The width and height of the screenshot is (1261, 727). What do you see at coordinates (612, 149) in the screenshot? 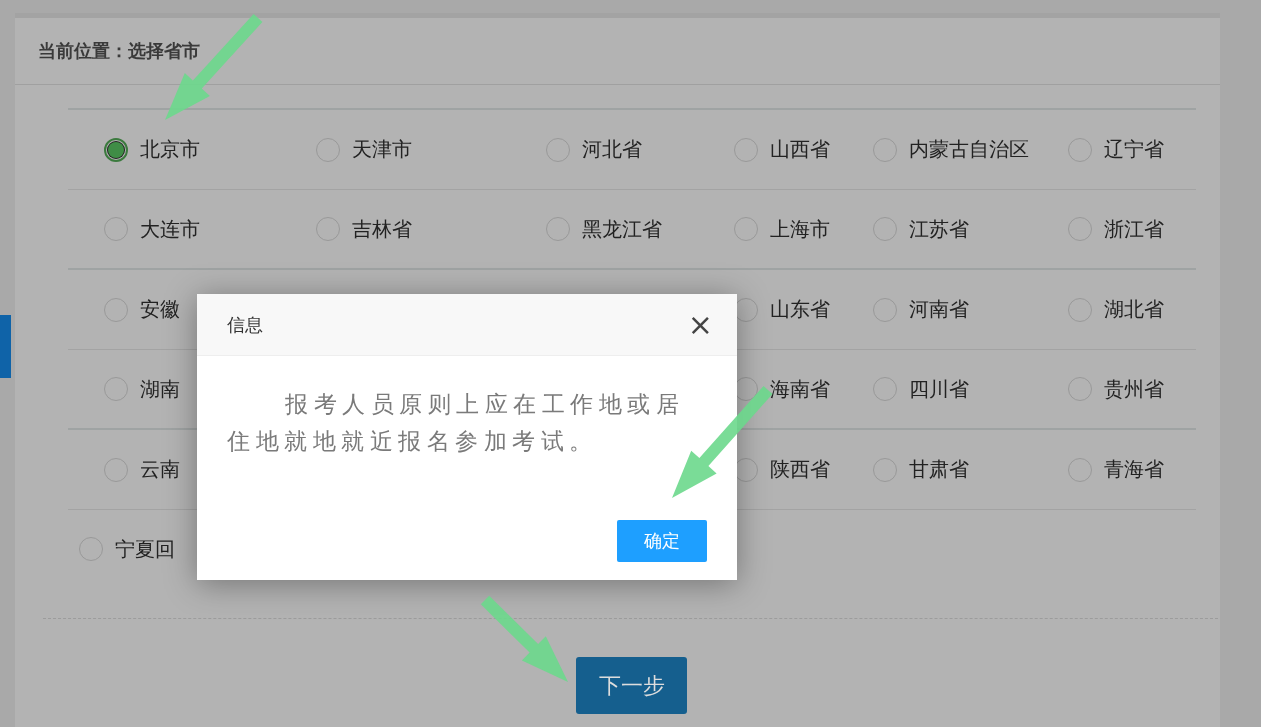
I see `province-label: 河北省` at bounding box center [612, 149].